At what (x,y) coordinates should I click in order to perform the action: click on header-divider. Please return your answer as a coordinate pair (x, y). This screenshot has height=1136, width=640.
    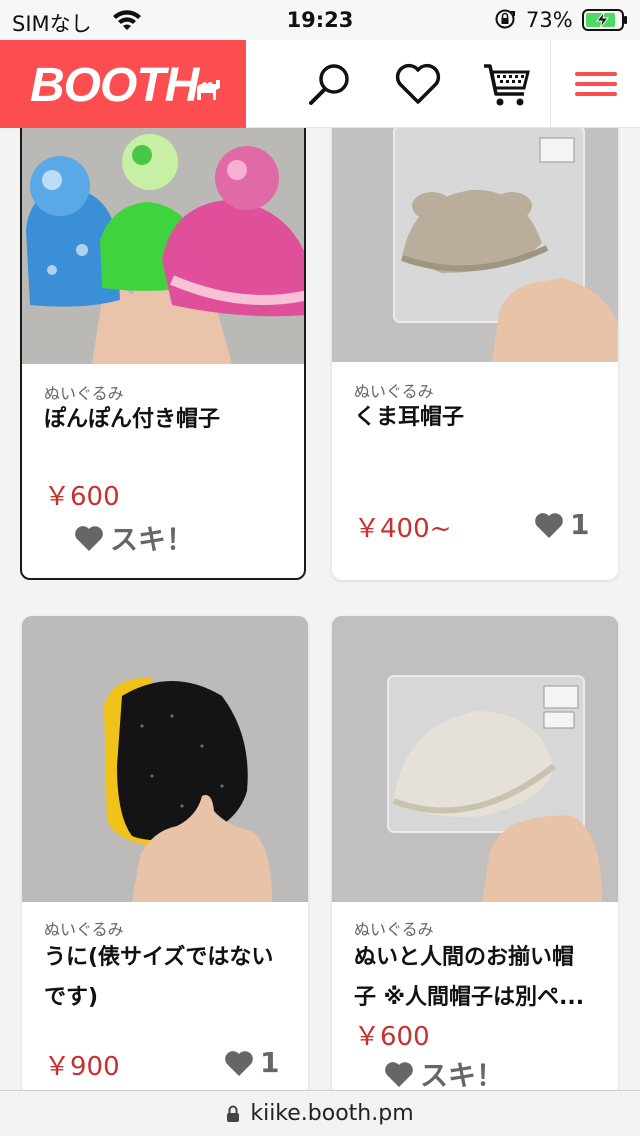
    Looking at the image, I should click on (550, 84).